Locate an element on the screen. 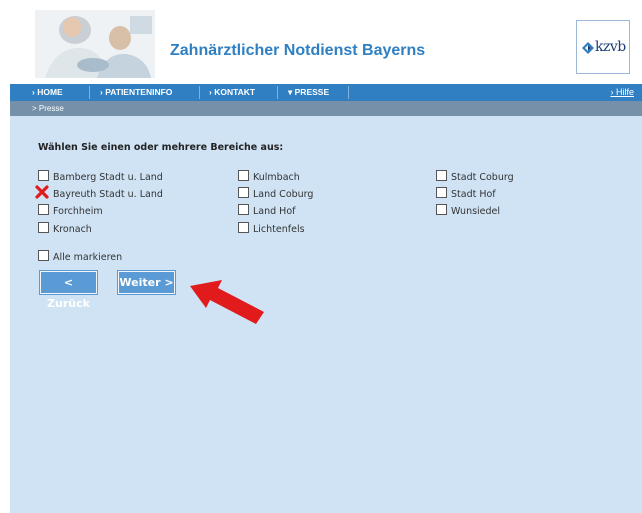 The image size is (642, 513). option-label: Forchheim is located at coordinates (78, 211).